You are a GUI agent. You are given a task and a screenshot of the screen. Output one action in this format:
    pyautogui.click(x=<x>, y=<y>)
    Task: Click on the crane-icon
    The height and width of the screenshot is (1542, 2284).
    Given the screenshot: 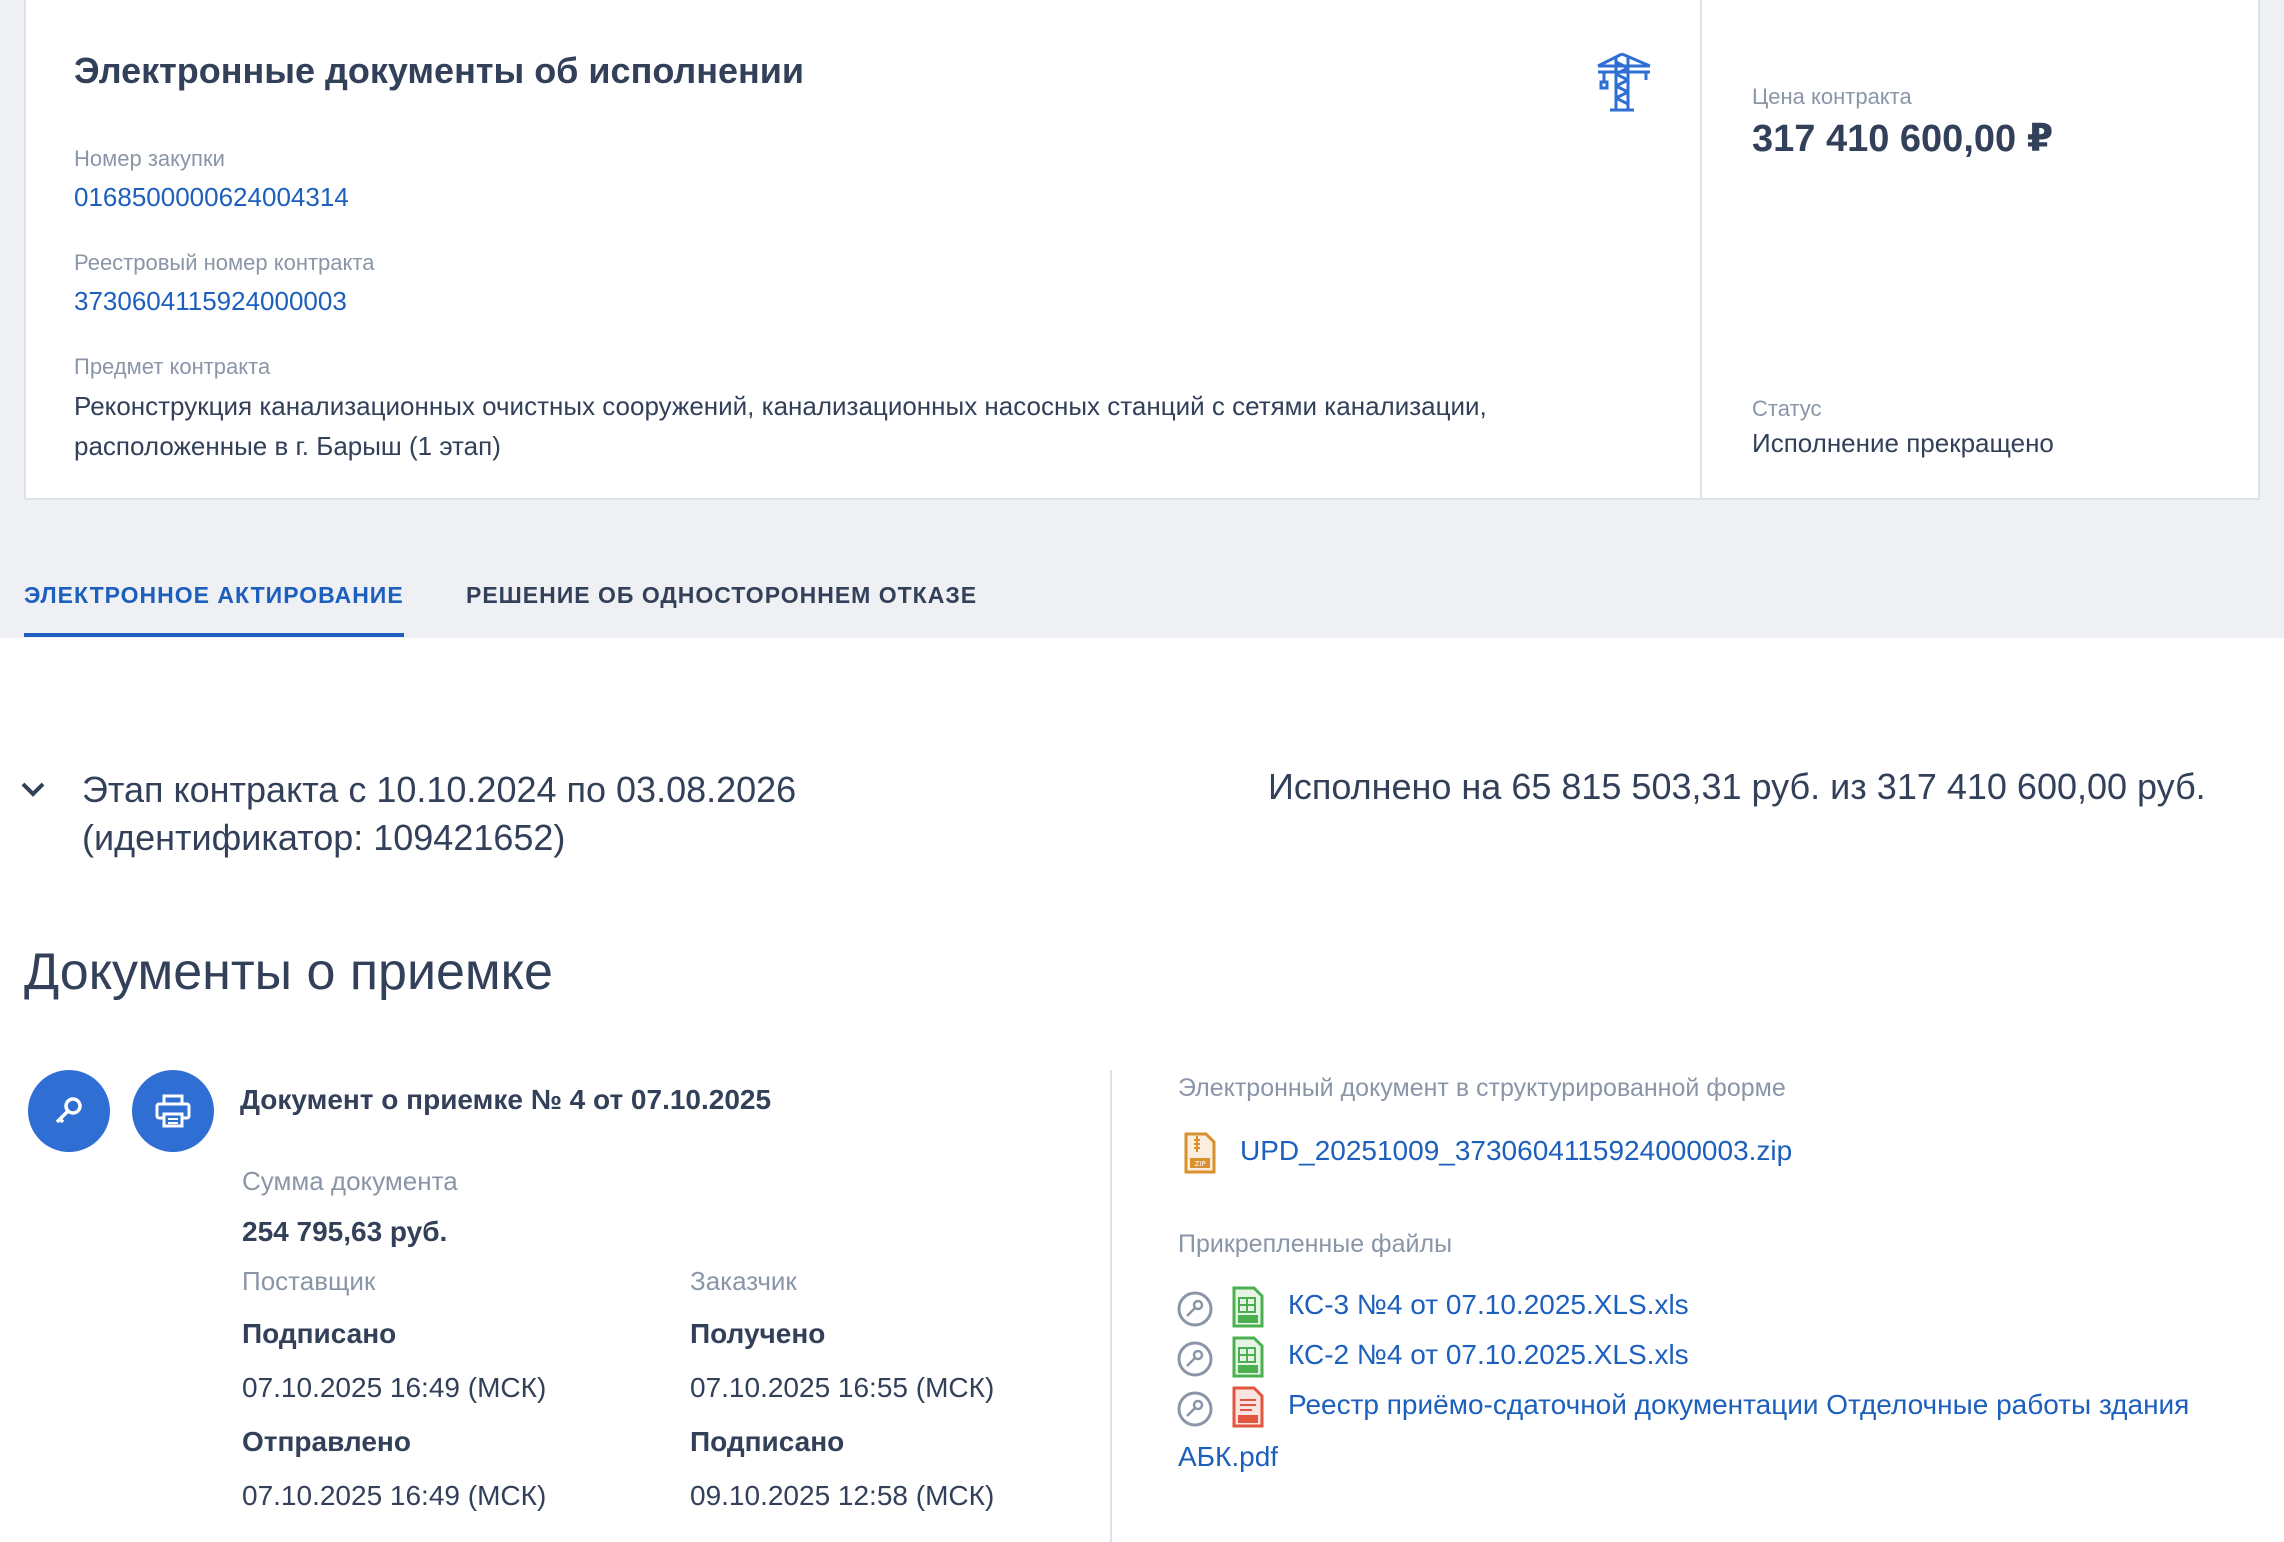 What is the action you would take?
    pyautogui.click(x=1624, y=82)
    